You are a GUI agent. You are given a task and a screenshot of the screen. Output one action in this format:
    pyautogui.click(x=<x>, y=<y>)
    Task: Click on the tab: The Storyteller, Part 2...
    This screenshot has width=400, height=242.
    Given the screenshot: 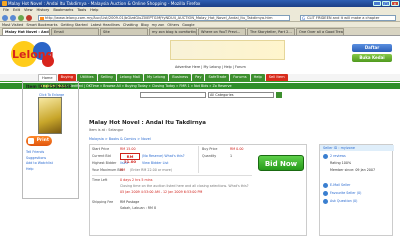 What is the action you would take?
    pyautogui.click(x=271, y=31)
    